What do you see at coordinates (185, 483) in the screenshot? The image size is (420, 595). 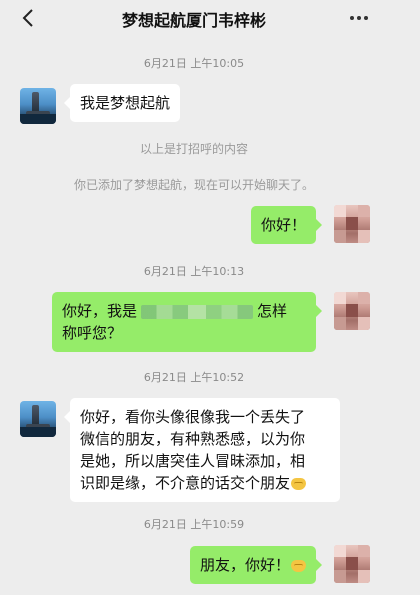 I see `message-line: 识即是缘，不介意的话交个朋友` at bounding box center [185, 483].